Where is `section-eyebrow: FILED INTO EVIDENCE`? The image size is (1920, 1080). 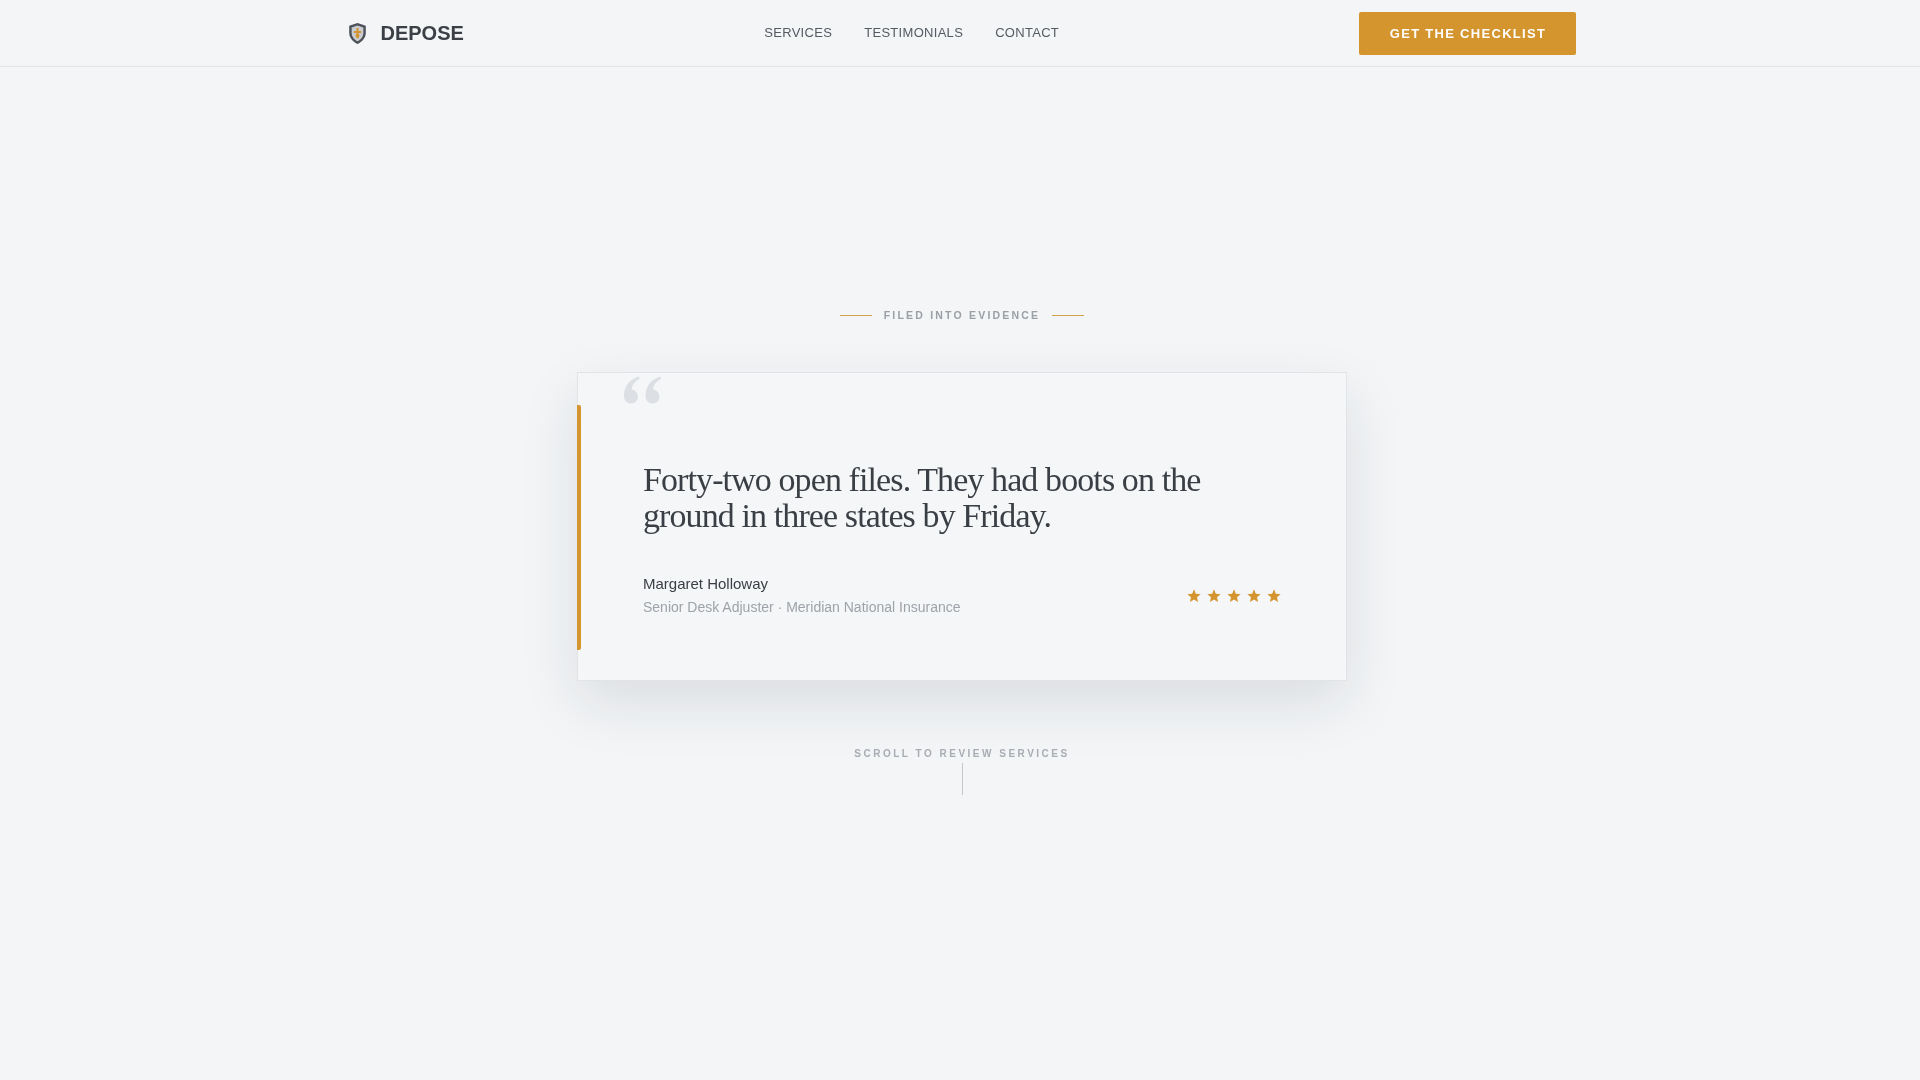 section-eyebrow: FILED INTO EVIDENCE is located at coordinates (962, 315).